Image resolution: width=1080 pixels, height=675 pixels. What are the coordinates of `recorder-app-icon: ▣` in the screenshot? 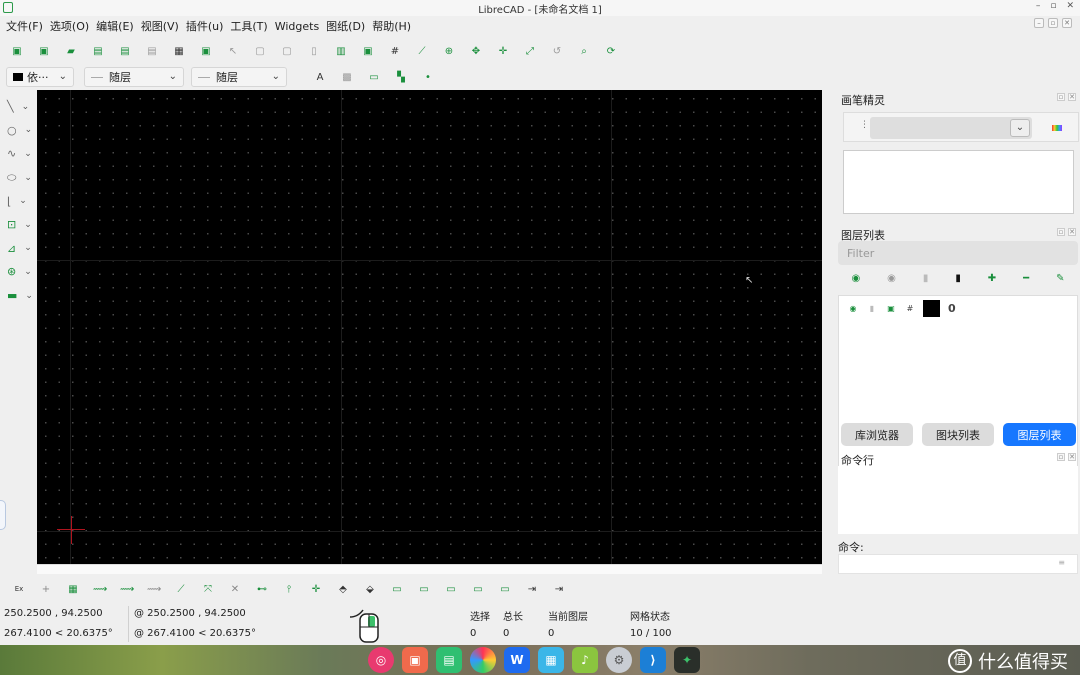 It's located at (415, 660).